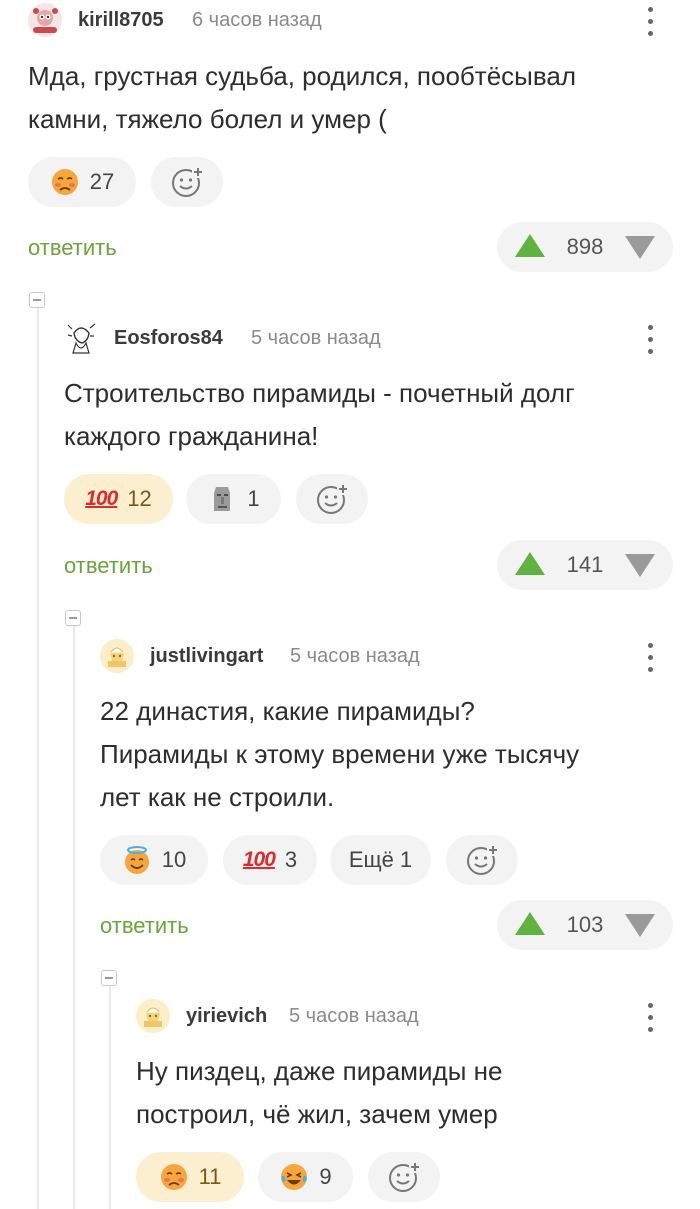 The image size is (700, 1209). I want to click on reaction-button: 1, so click(233, 499).